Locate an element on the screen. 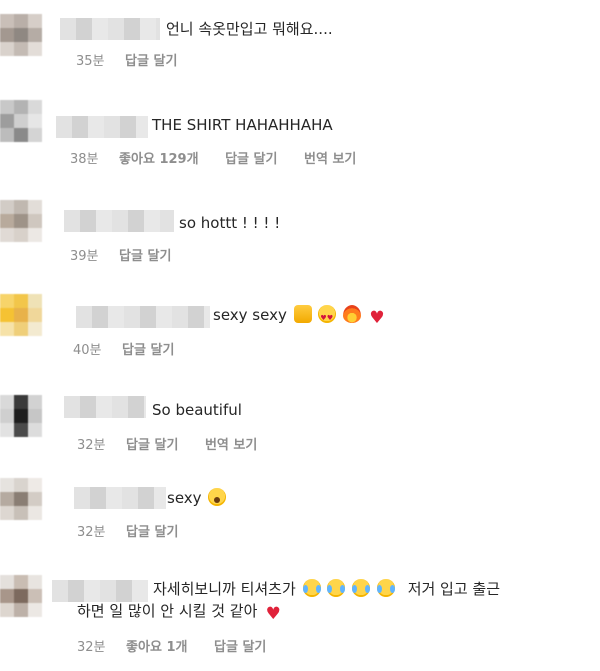 Image resolution: width=600 pixels, height=671 pixels. comment-text-body: 하면 일 많이 안 시킬 것 같아 is located at coordinates (167, 611).